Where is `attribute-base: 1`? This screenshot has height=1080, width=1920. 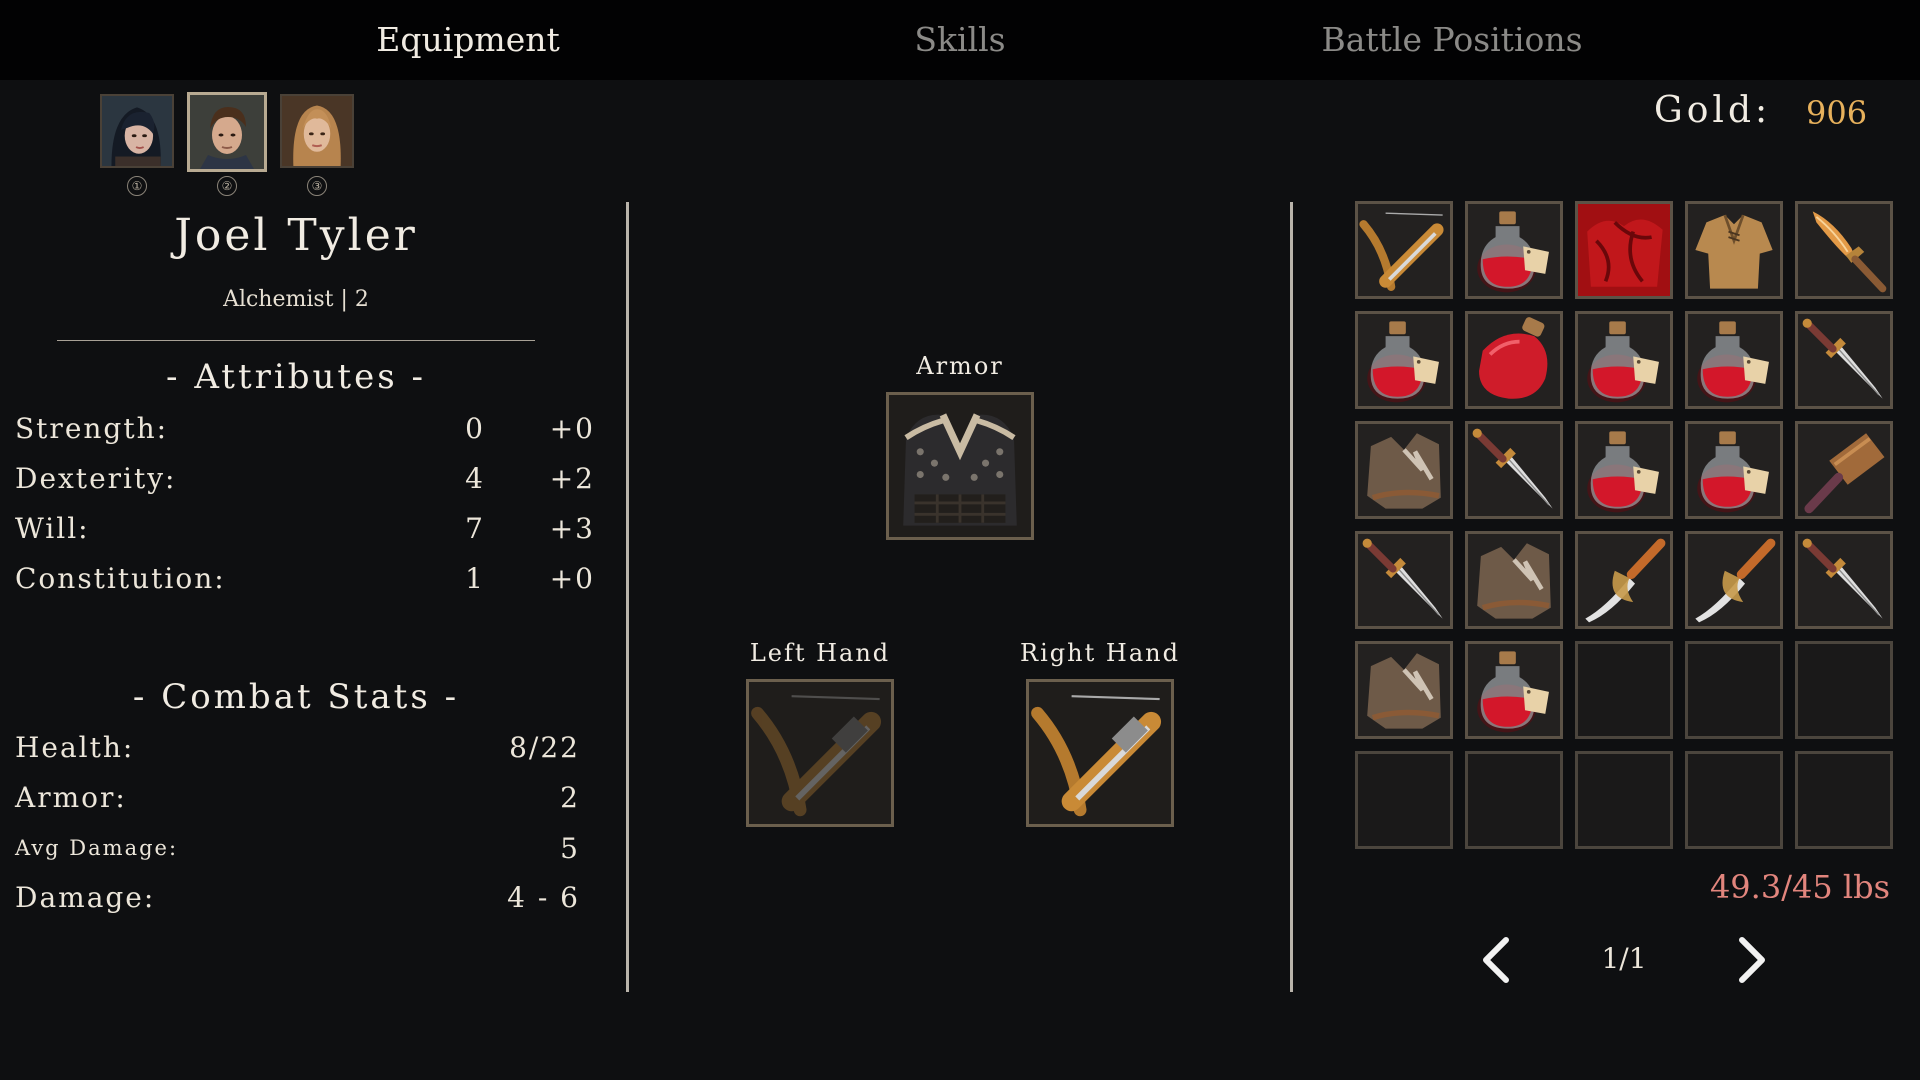 attribute-base: 1 is located at coordinates (475, 578).